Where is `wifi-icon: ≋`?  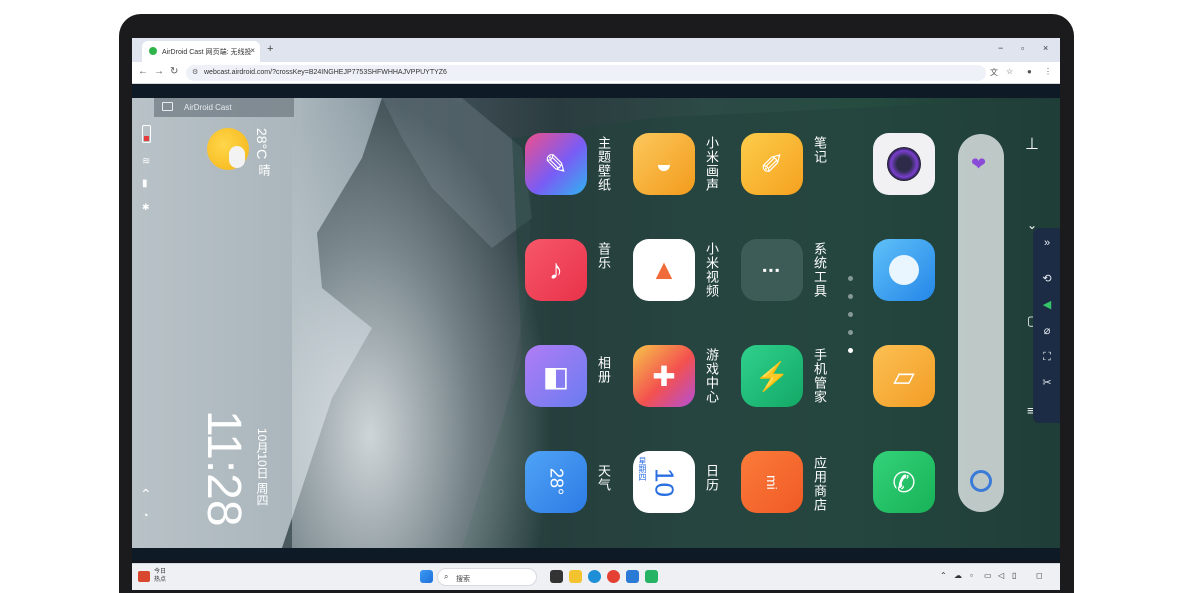
wifi-icon: ≋ is located at coordinates (146, 161).